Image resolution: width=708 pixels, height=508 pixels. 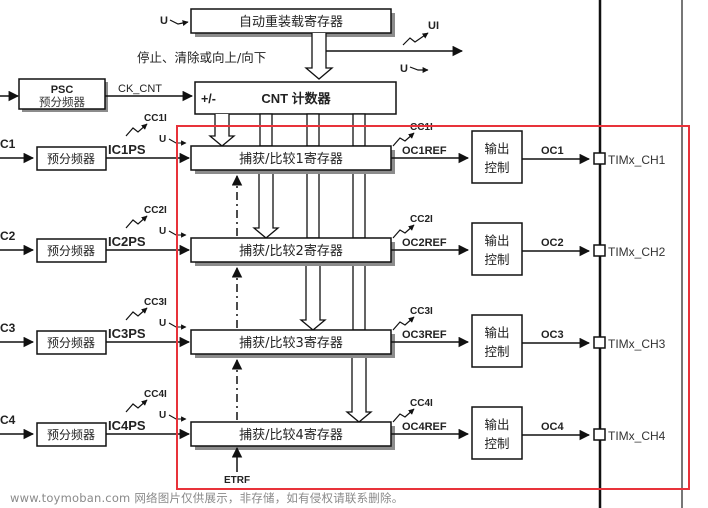 I want to click on icps-label: IC3PS, so click(x=127, y=333).